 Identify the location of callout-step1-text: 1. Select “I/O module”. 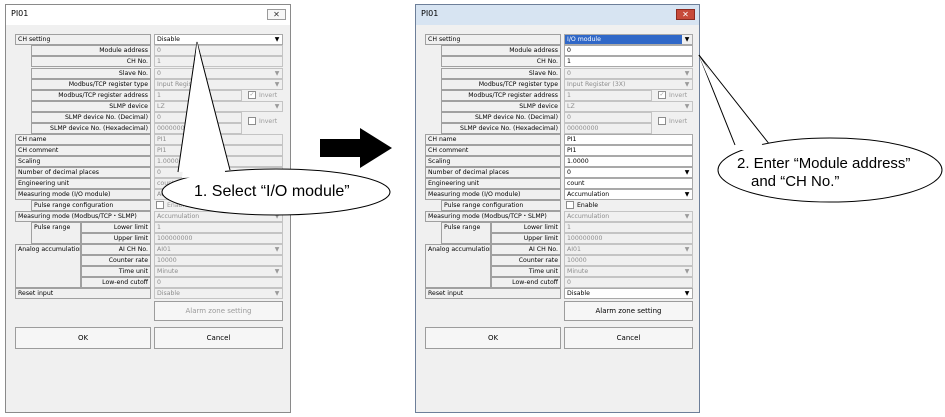
(272, 191).